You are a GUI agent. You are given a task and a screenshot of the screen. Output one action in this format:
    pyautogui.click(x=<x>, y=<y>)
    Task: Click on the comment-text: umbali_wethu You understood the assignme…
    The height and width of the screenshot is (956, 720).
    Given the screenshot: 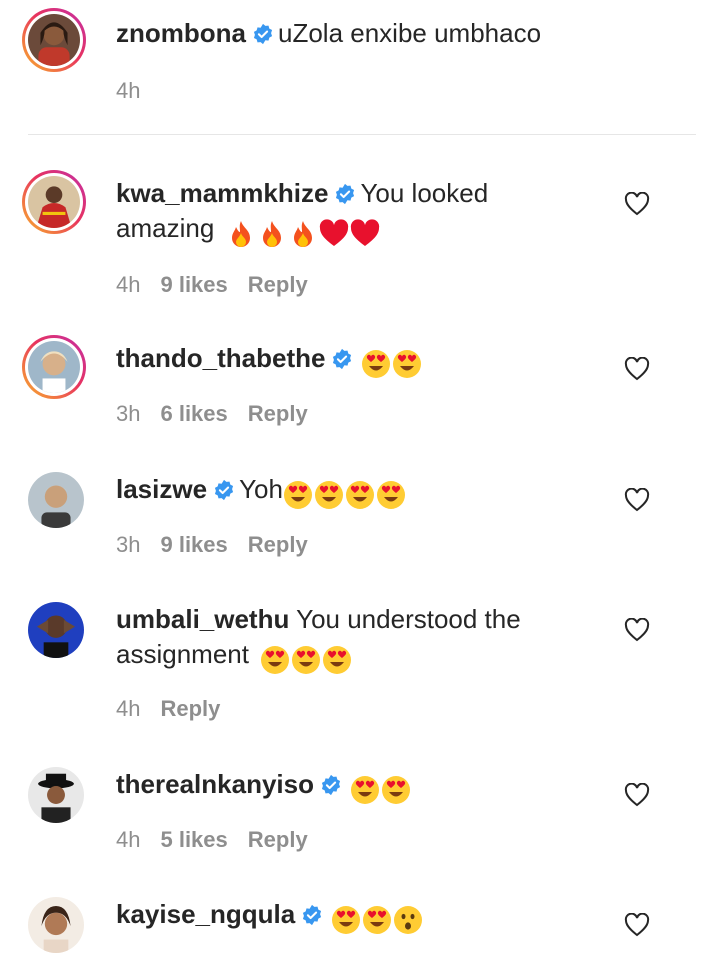 What is the action you would take?
    pyautogui.click(x=356, y=639)
    